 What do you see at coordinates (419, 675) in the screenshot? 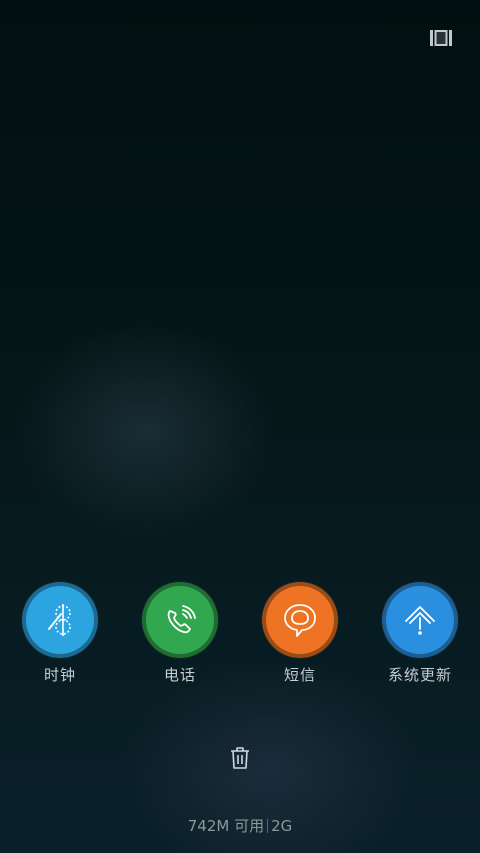
I see `recent-app-label: 系统更新` at bounding box center [419, 675].